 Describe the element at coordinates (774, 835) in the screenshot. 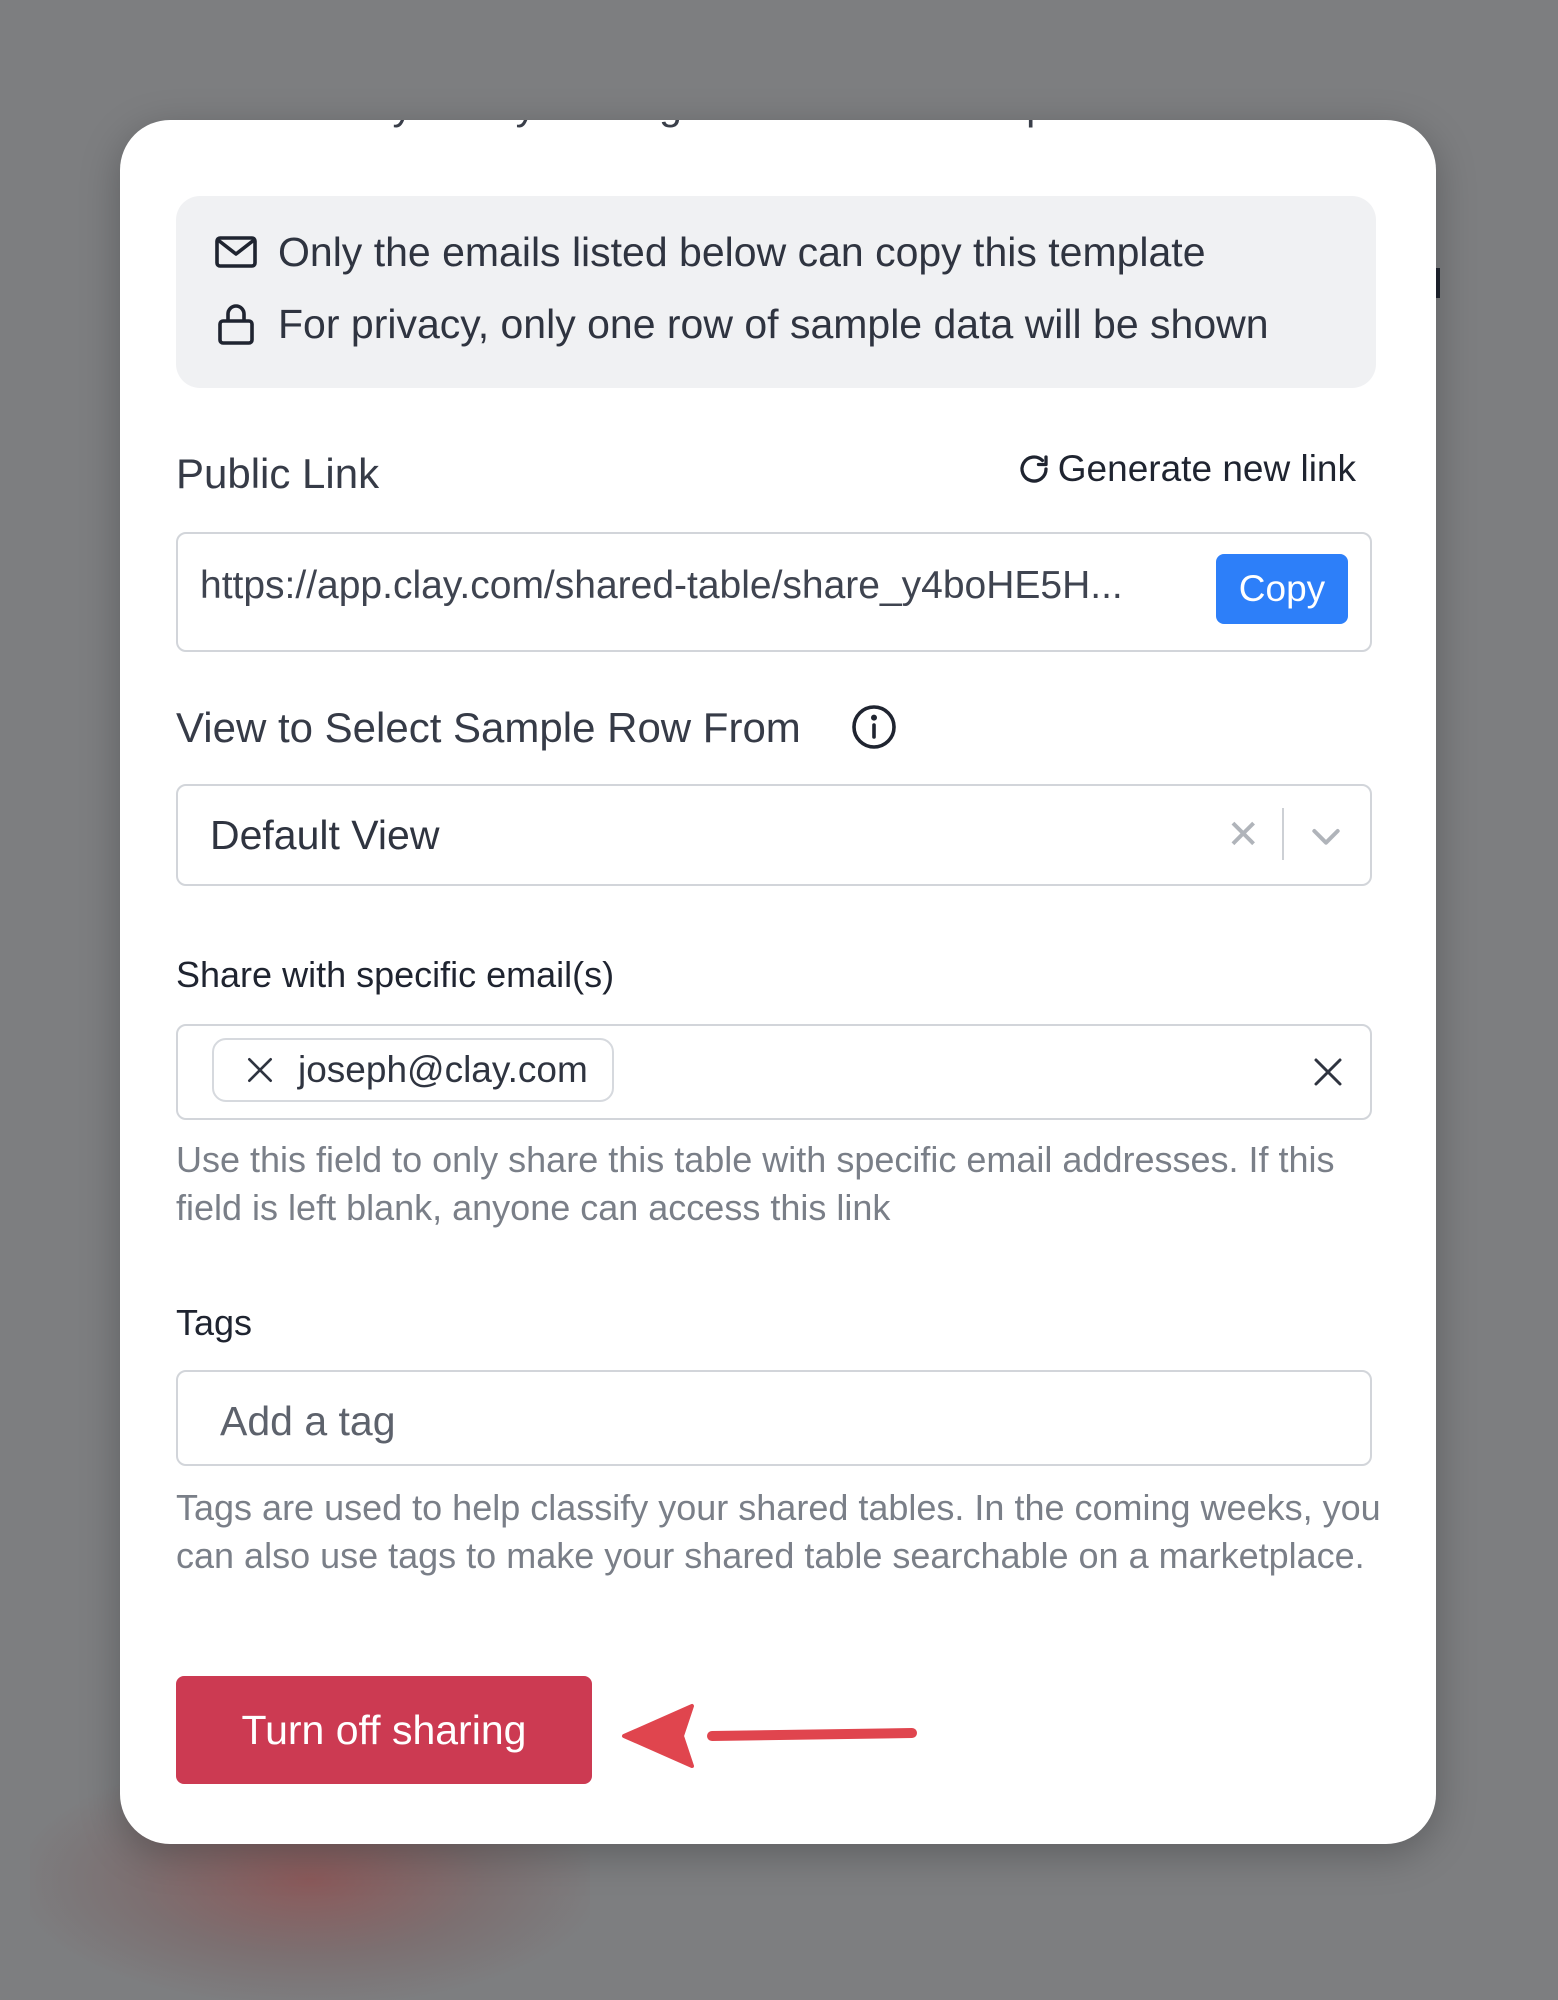

I see `view-select: Default View ✕` at that location.